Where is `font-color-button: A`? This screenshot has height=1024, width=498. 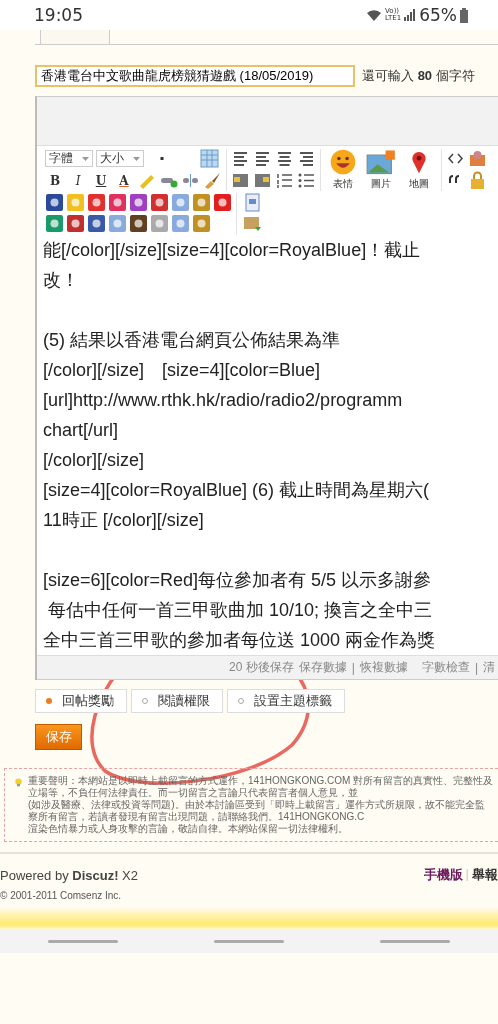 font-color-button: A is located at coordinates (124, 180).